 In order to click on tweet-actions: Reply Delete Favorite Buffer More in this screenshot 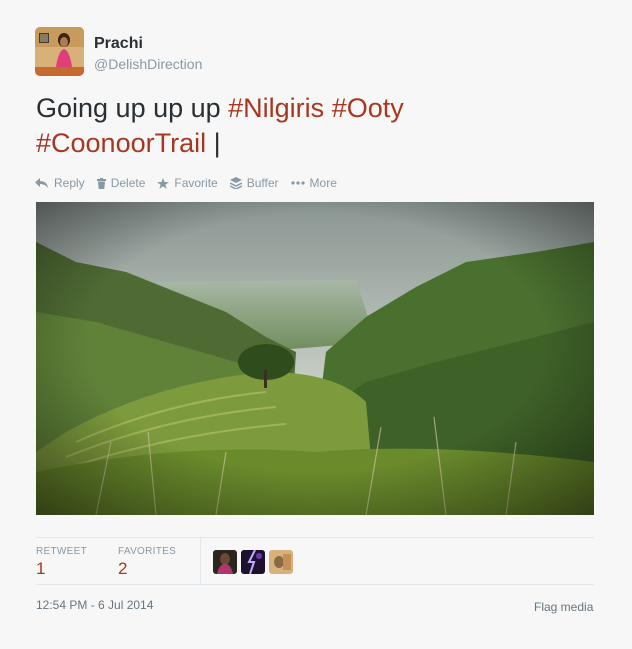, I will do `click(186, 183)`.